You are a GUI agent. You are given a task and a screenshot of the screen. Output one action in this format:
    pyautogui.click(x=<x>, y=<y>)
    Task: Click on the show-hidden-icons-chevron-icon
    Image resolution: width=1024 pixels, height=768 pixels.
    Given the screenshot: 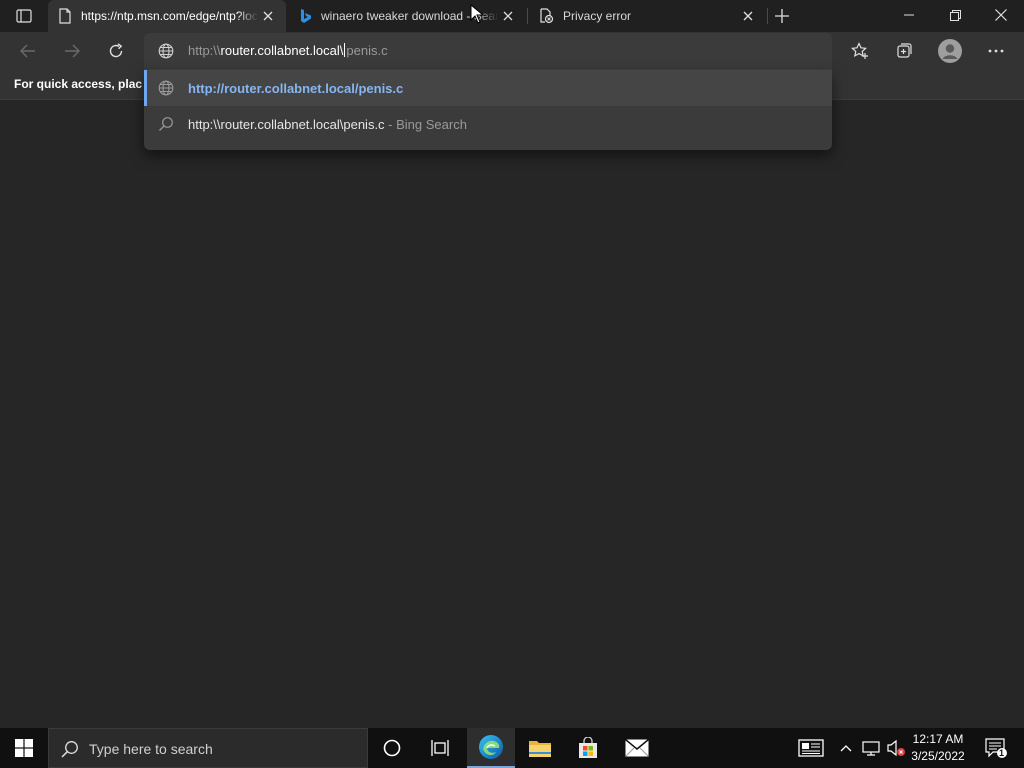 What is the action you would take?
    pyautogui.click(x=846, y=748)
    